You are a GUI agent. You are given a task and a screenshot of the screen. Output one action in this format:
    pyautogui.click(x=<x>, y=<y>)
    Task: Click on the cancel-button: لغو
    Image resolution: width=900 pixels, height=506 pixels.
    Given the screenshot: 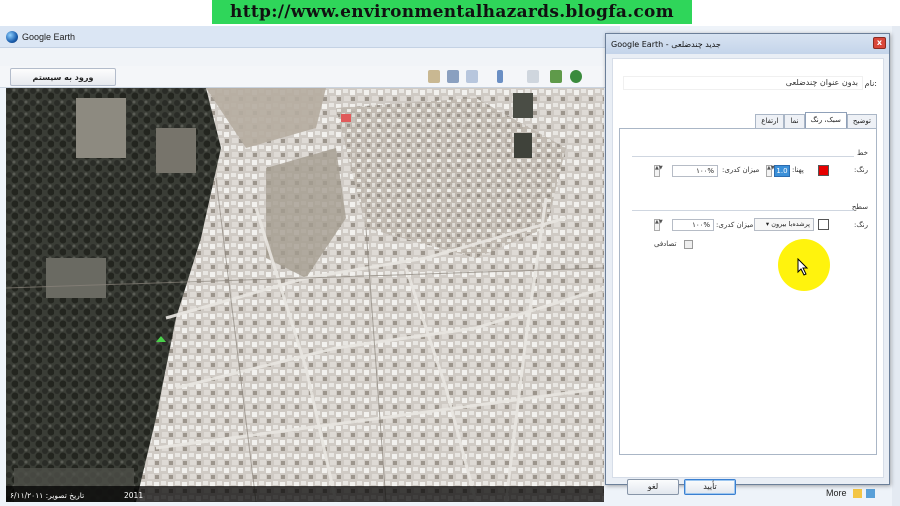 What is the action you would take?
    pyautogui.click(x=653, y=487)
    